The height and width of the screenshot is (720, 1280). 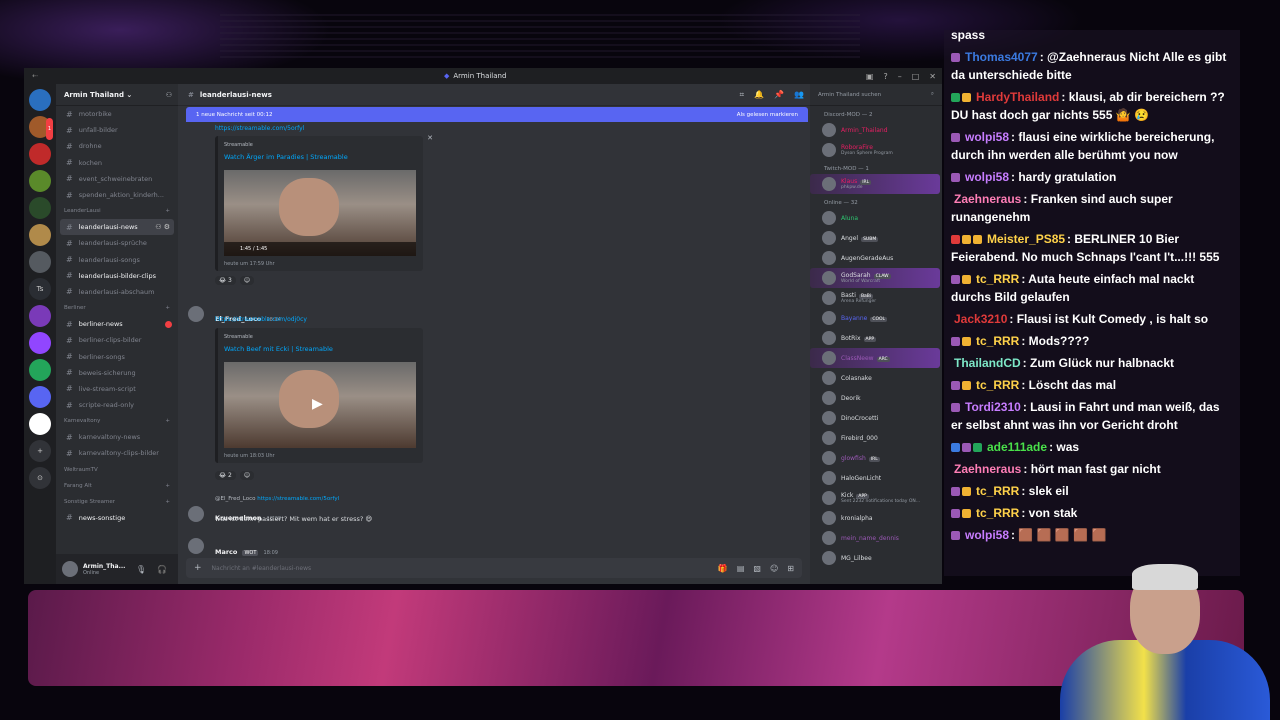 What do you see at coordinates (117, 502) in the screenshot?
I see `category-sonstige: Sonstige Streamer +` at bounding box center [117, 502].